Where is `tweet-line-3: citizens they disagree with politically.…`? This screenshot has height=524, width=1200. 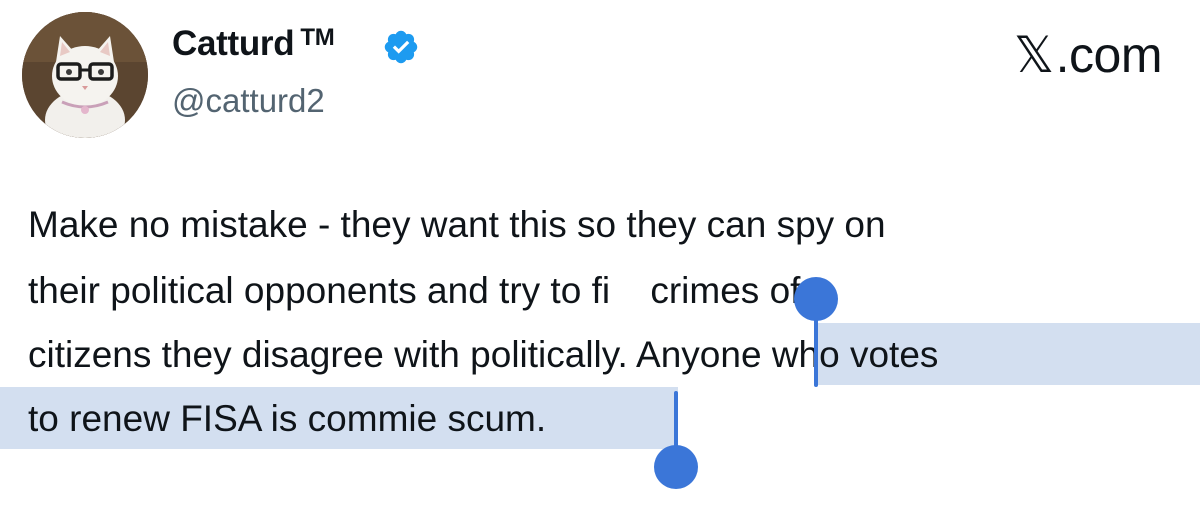 tweet-line-3: citizens they disagree with politically.… is located at coordinates (483, 355).